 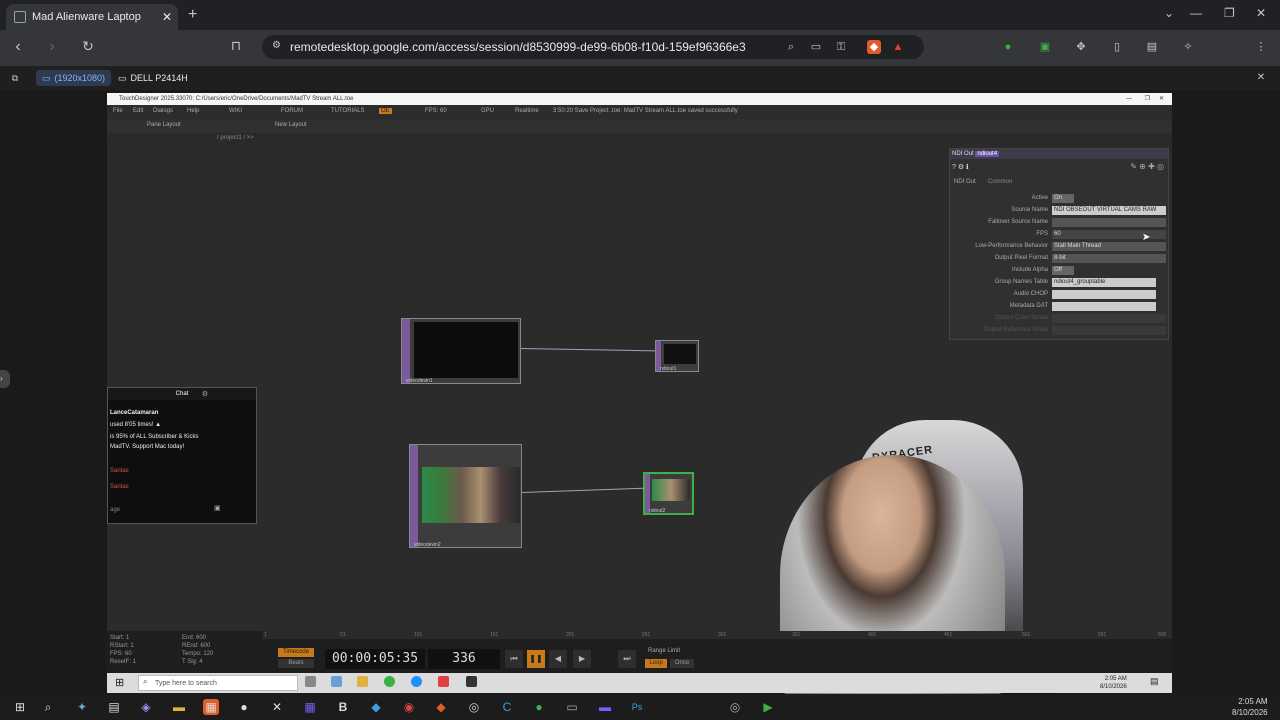 What do you see at coordinates (235, 111) in the screenshot?
I see `menu-wiki: WIKI` at bounding box center [235, 111].